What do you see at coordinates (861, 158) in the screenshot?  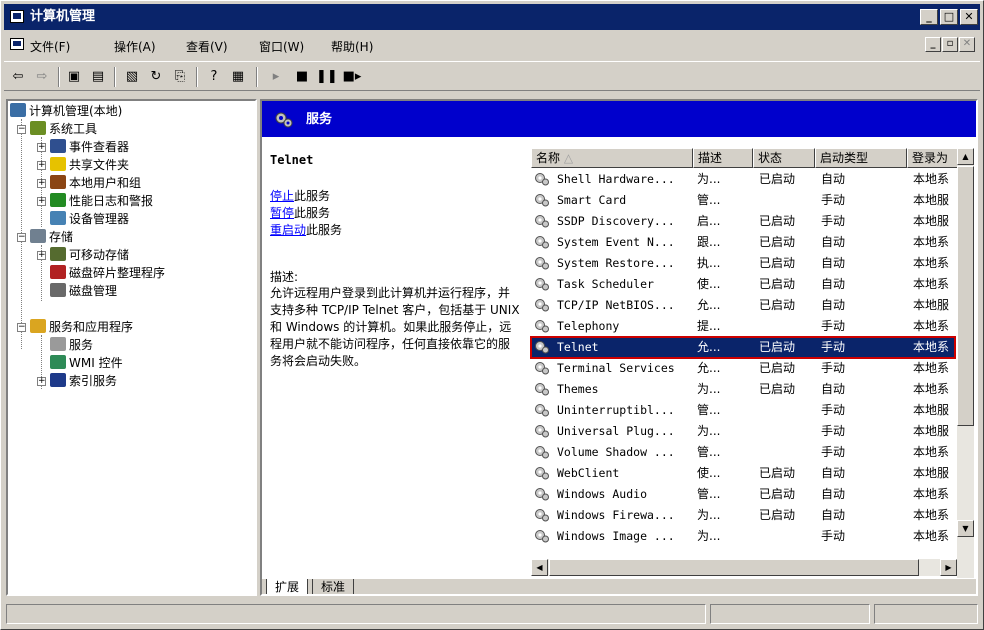 I see `column-header-startup-type: 启动类型` at bounding box center [861, 158].